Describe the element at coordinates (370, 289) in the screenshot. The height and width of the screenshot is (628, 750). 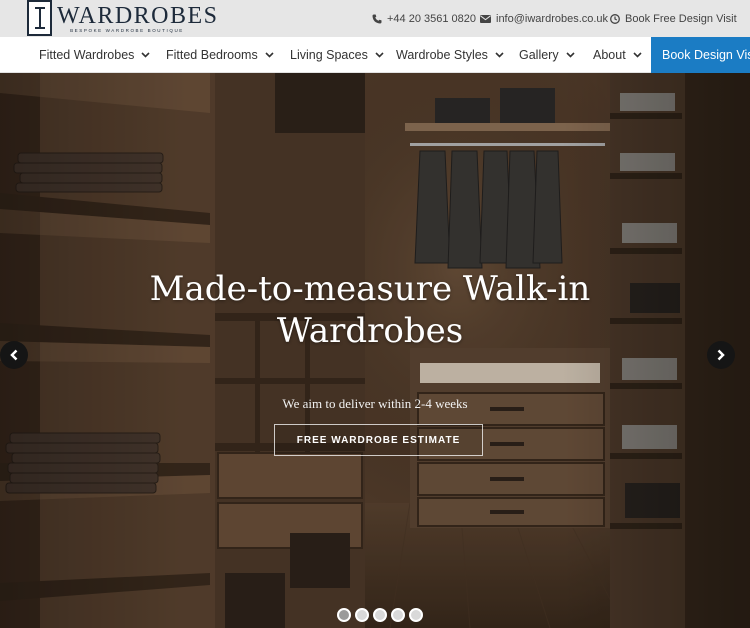
I see `hero-heading-line-1: Made-to-measure Walk-in` at that location.